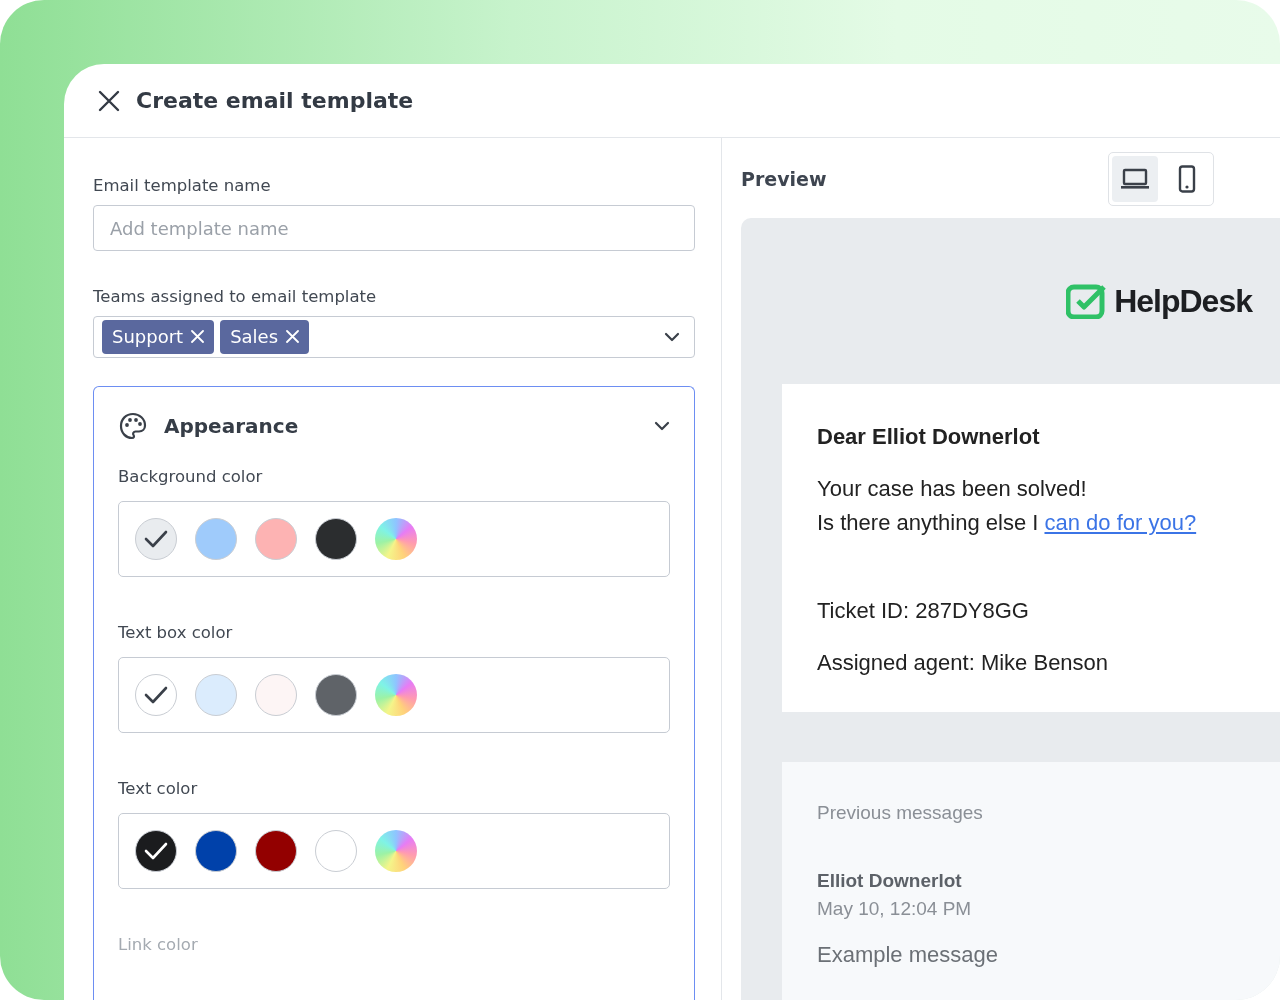  What do you see at coordinates (895, 909) in the screenshot?
I see `message-time: May 10, 12:04 PM` at bounding box center [895, 909].